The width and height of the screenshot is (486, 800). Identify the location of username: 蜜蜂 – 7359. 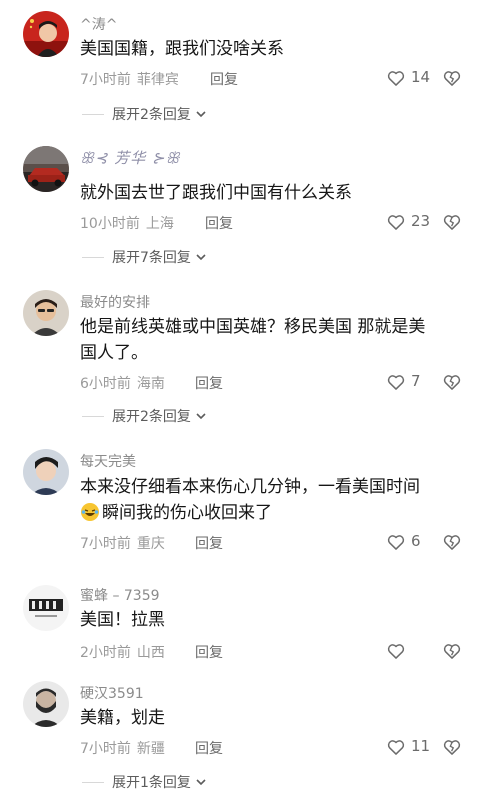
(120, 595).